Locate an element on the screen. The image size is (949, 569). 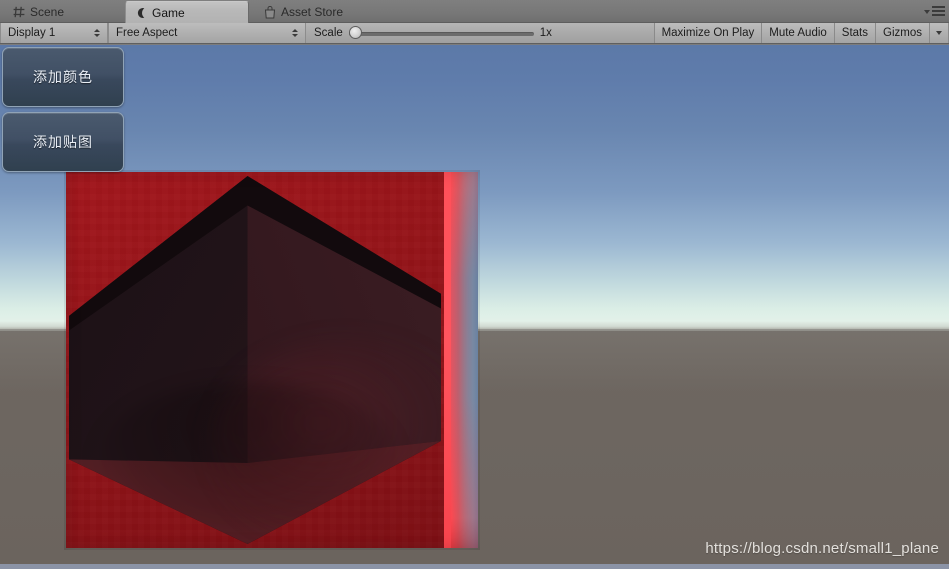
scale-slider-track is located at coordinates (441, 34).